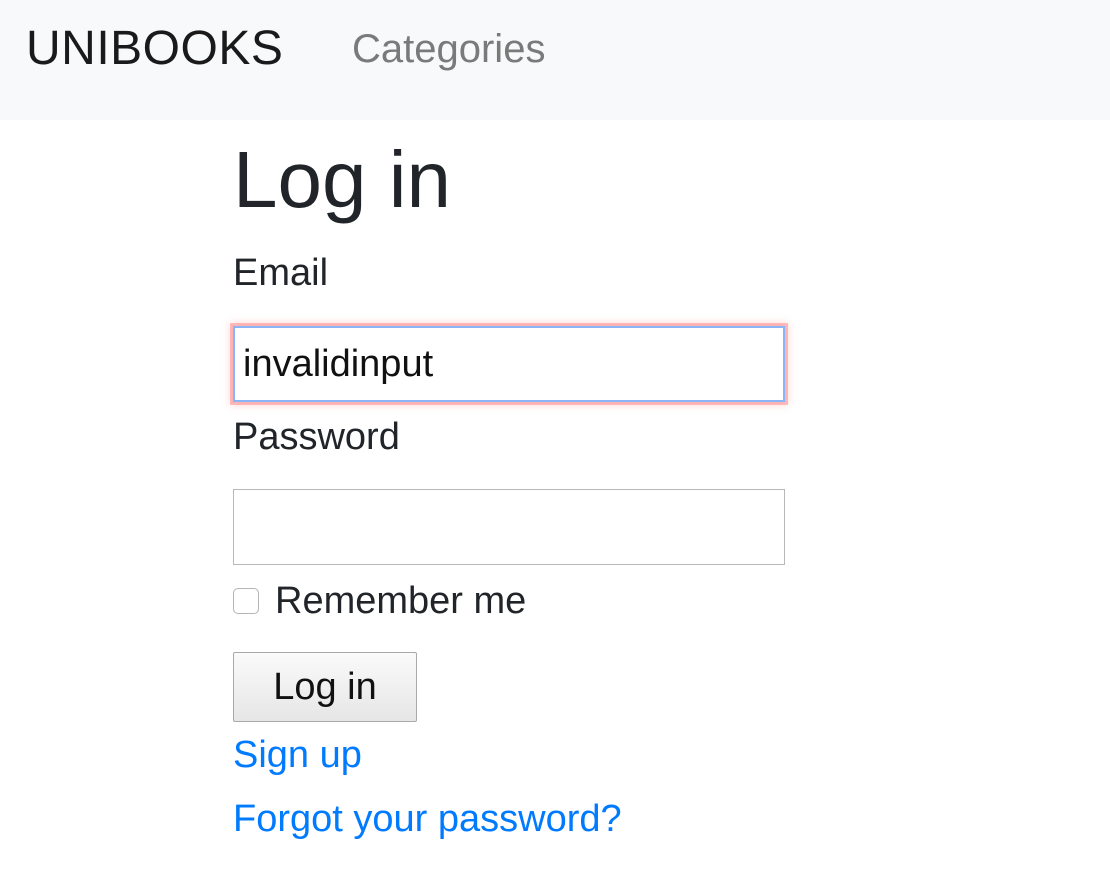 The height and width of the screenshot is (884, 1110). Describe the element at coordinates (401, 601) in the screenshot. I see `remember-me-label: Remember me` at that location.